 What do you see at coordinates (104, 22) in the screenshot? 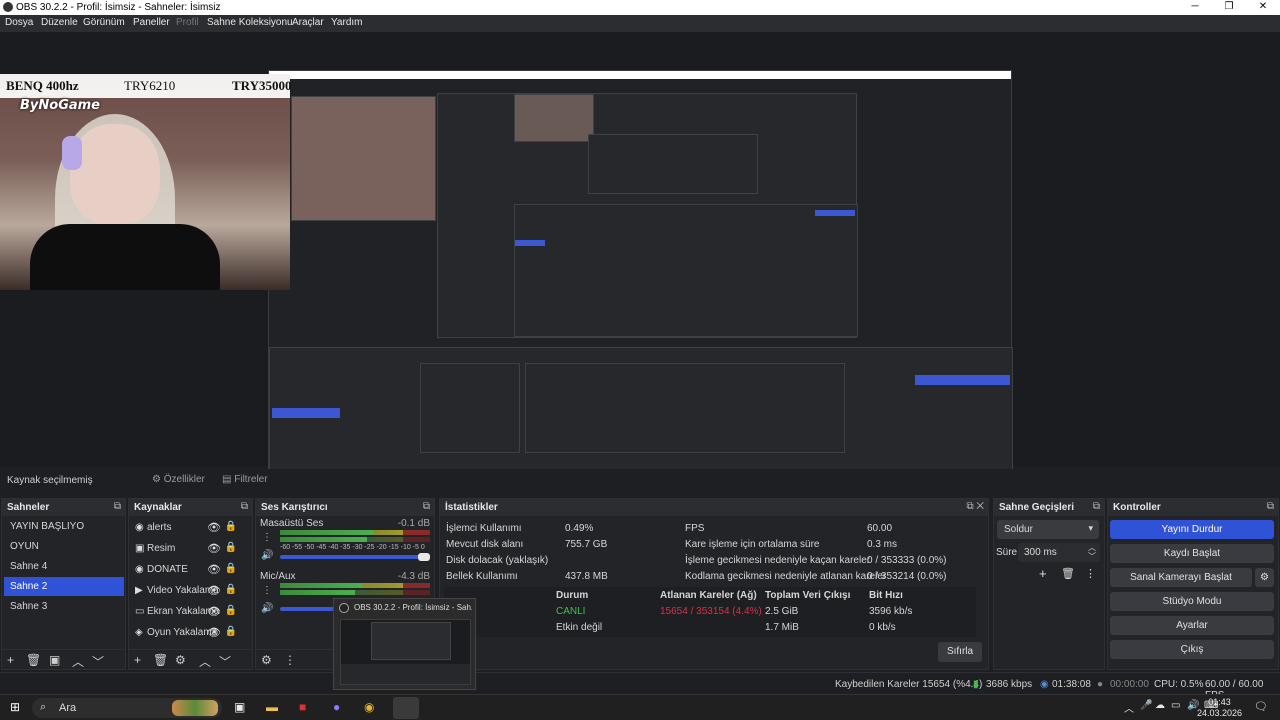
I see `menu-gorunum: Görünüm` at bounding box center [104, 22].